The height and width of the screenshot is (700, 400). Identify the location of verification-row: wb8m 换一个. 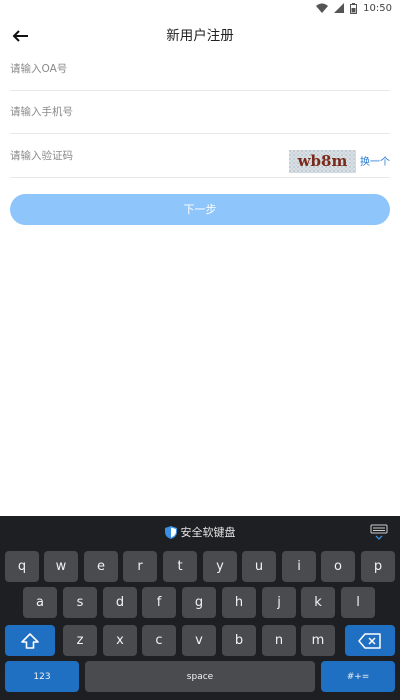
(200, 156).